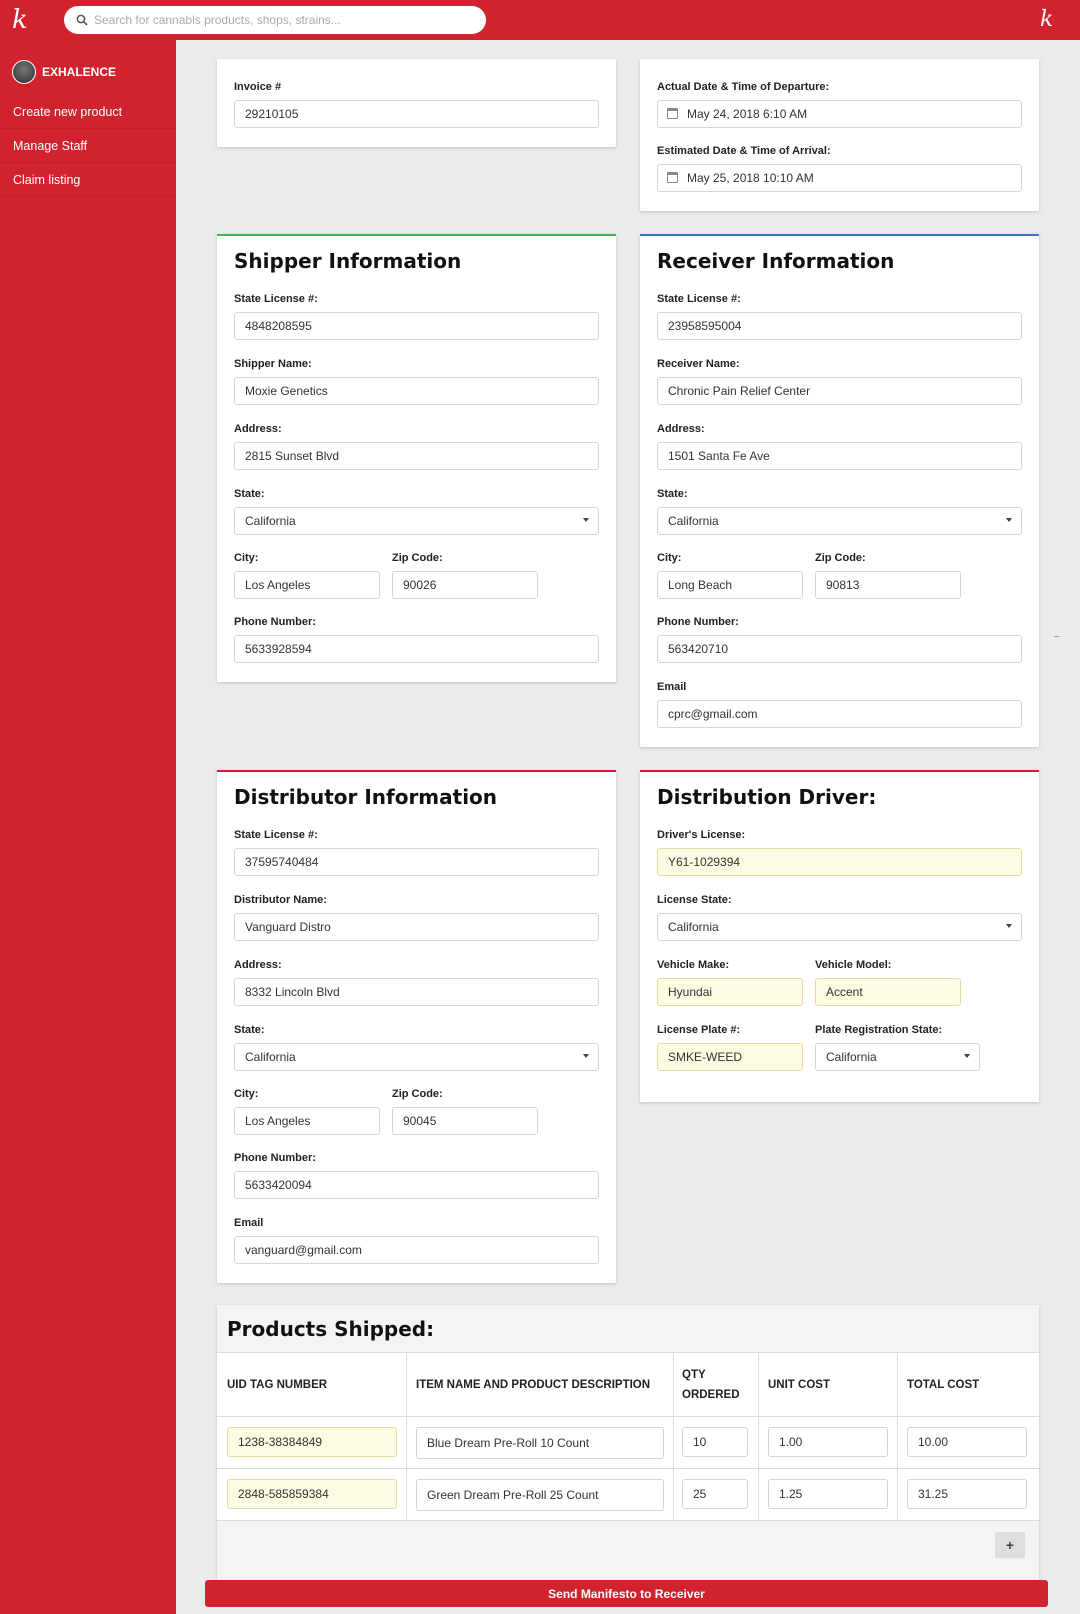 The height and width of the screenshot is (1614, 1080). Describe the element at coordinates (694, 900) in the screenshot. I see `license-state-label: License State:` at that location.